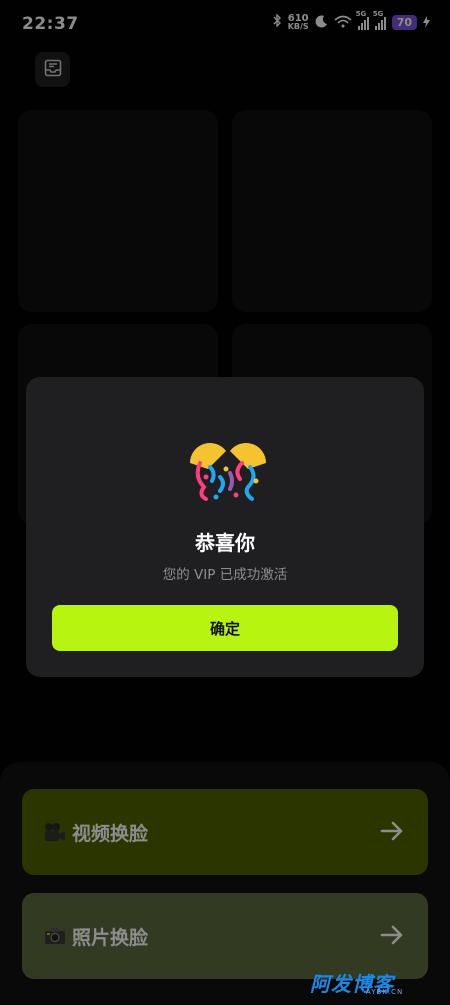 Image resolution: width=450 pixels, height=1005 pixels. What do you see at coordinates (225, 575) in the screenshot?
I see `dialog-subtitle: 您的 VIP 已成功激活` at bounding box center [225, 575].